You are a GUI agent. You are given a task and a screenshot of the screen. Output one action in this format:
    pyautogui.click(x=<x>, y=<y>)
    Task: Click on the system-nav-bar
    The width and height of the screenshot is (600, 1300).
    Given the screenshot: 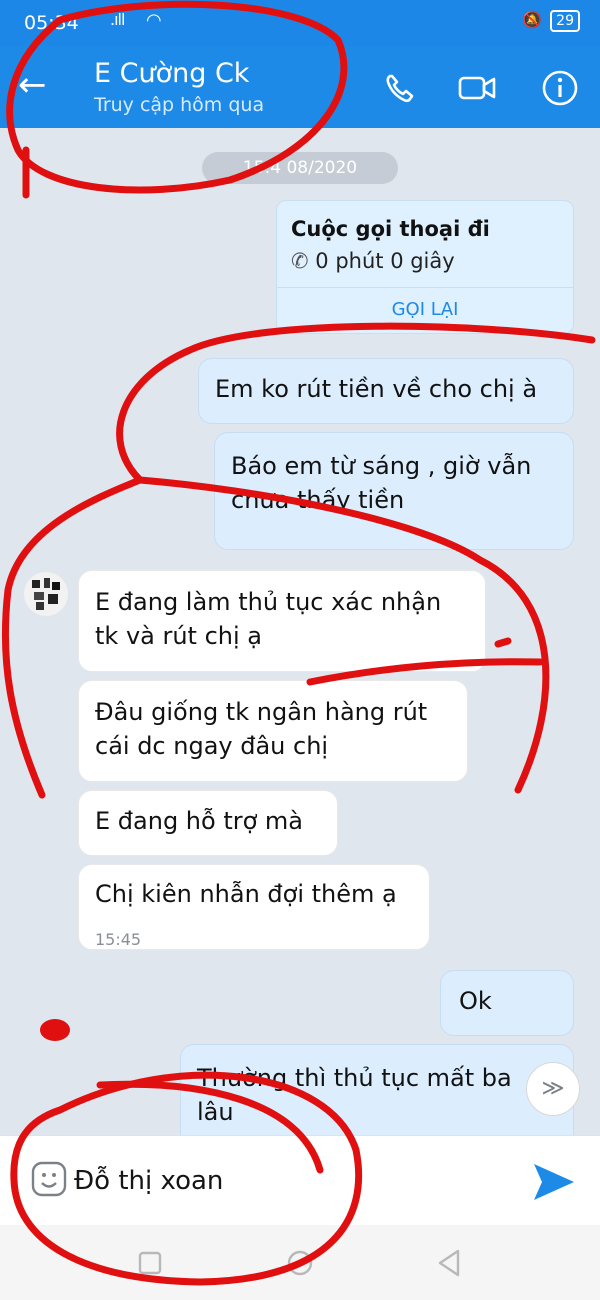 What is the action you would take?
    pyautogui.click(x=300, y=1262)
    